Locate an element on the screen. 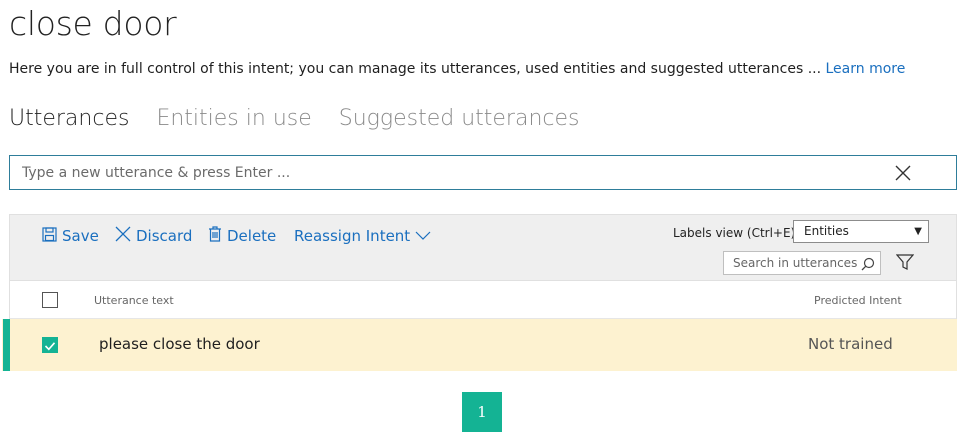 This screenshot has height=440, width=972. table-header-row: Utterance text Predicted Intent is located at coordinates (483, 300).